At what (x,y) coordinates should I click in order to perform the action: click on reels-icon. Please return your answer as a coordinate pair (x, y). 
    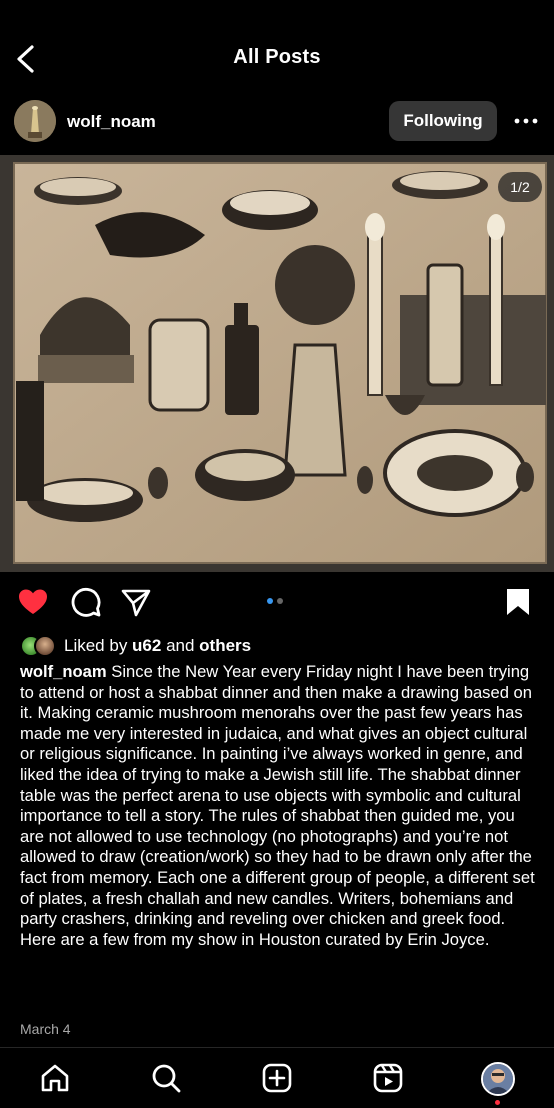
    Looking at the image, I should click on (388, 1078).